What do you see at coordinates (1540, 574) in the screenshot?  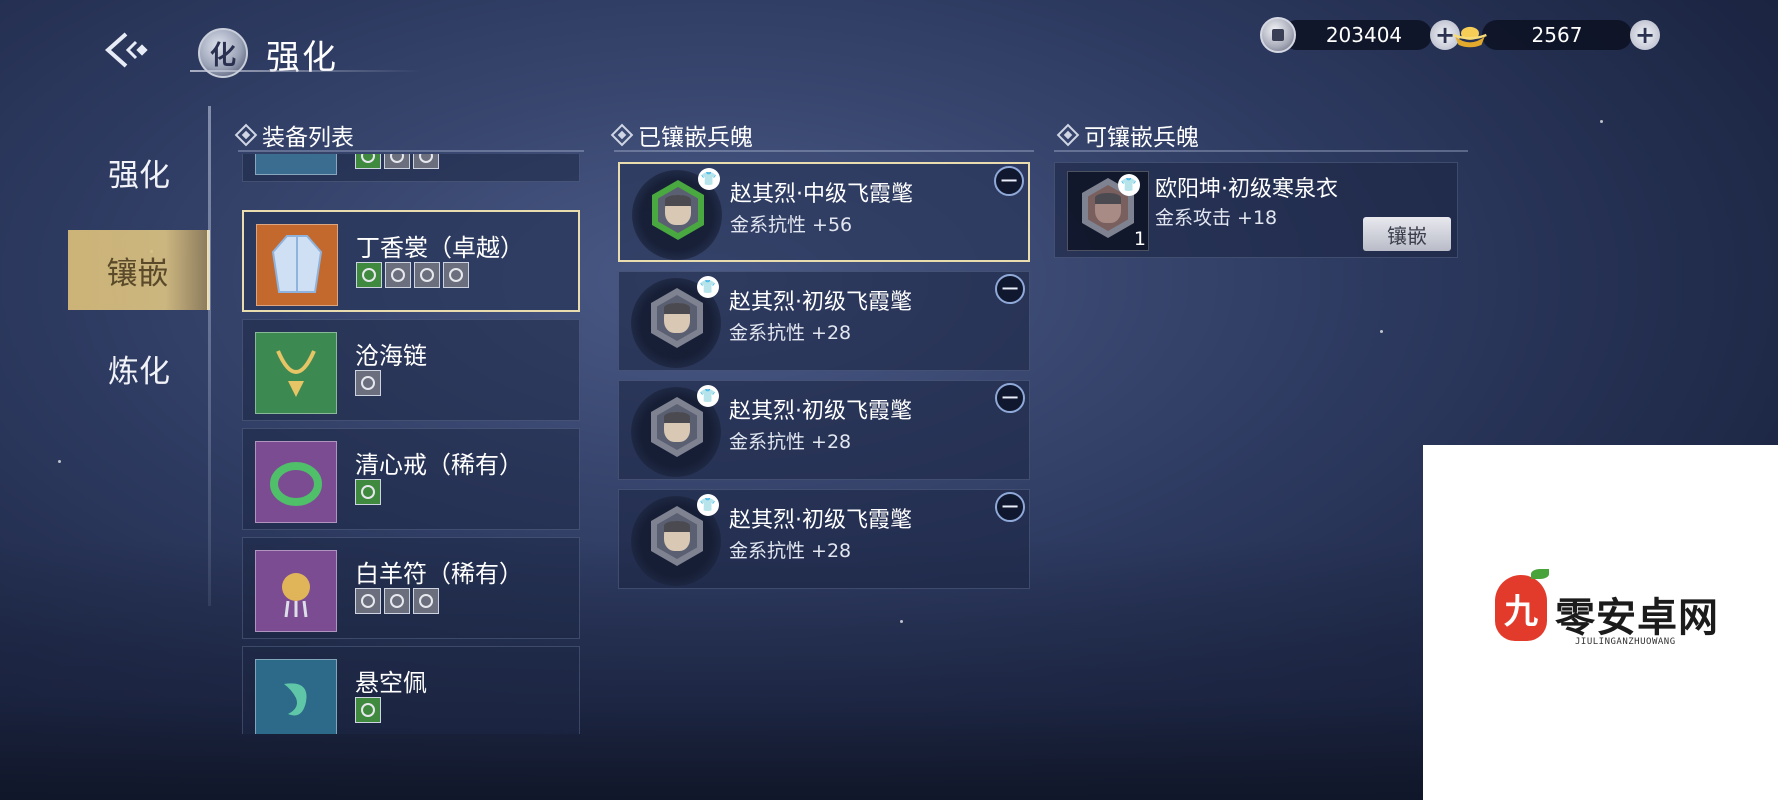 I see `leaf-icon` at bounding box center [1540, 574].